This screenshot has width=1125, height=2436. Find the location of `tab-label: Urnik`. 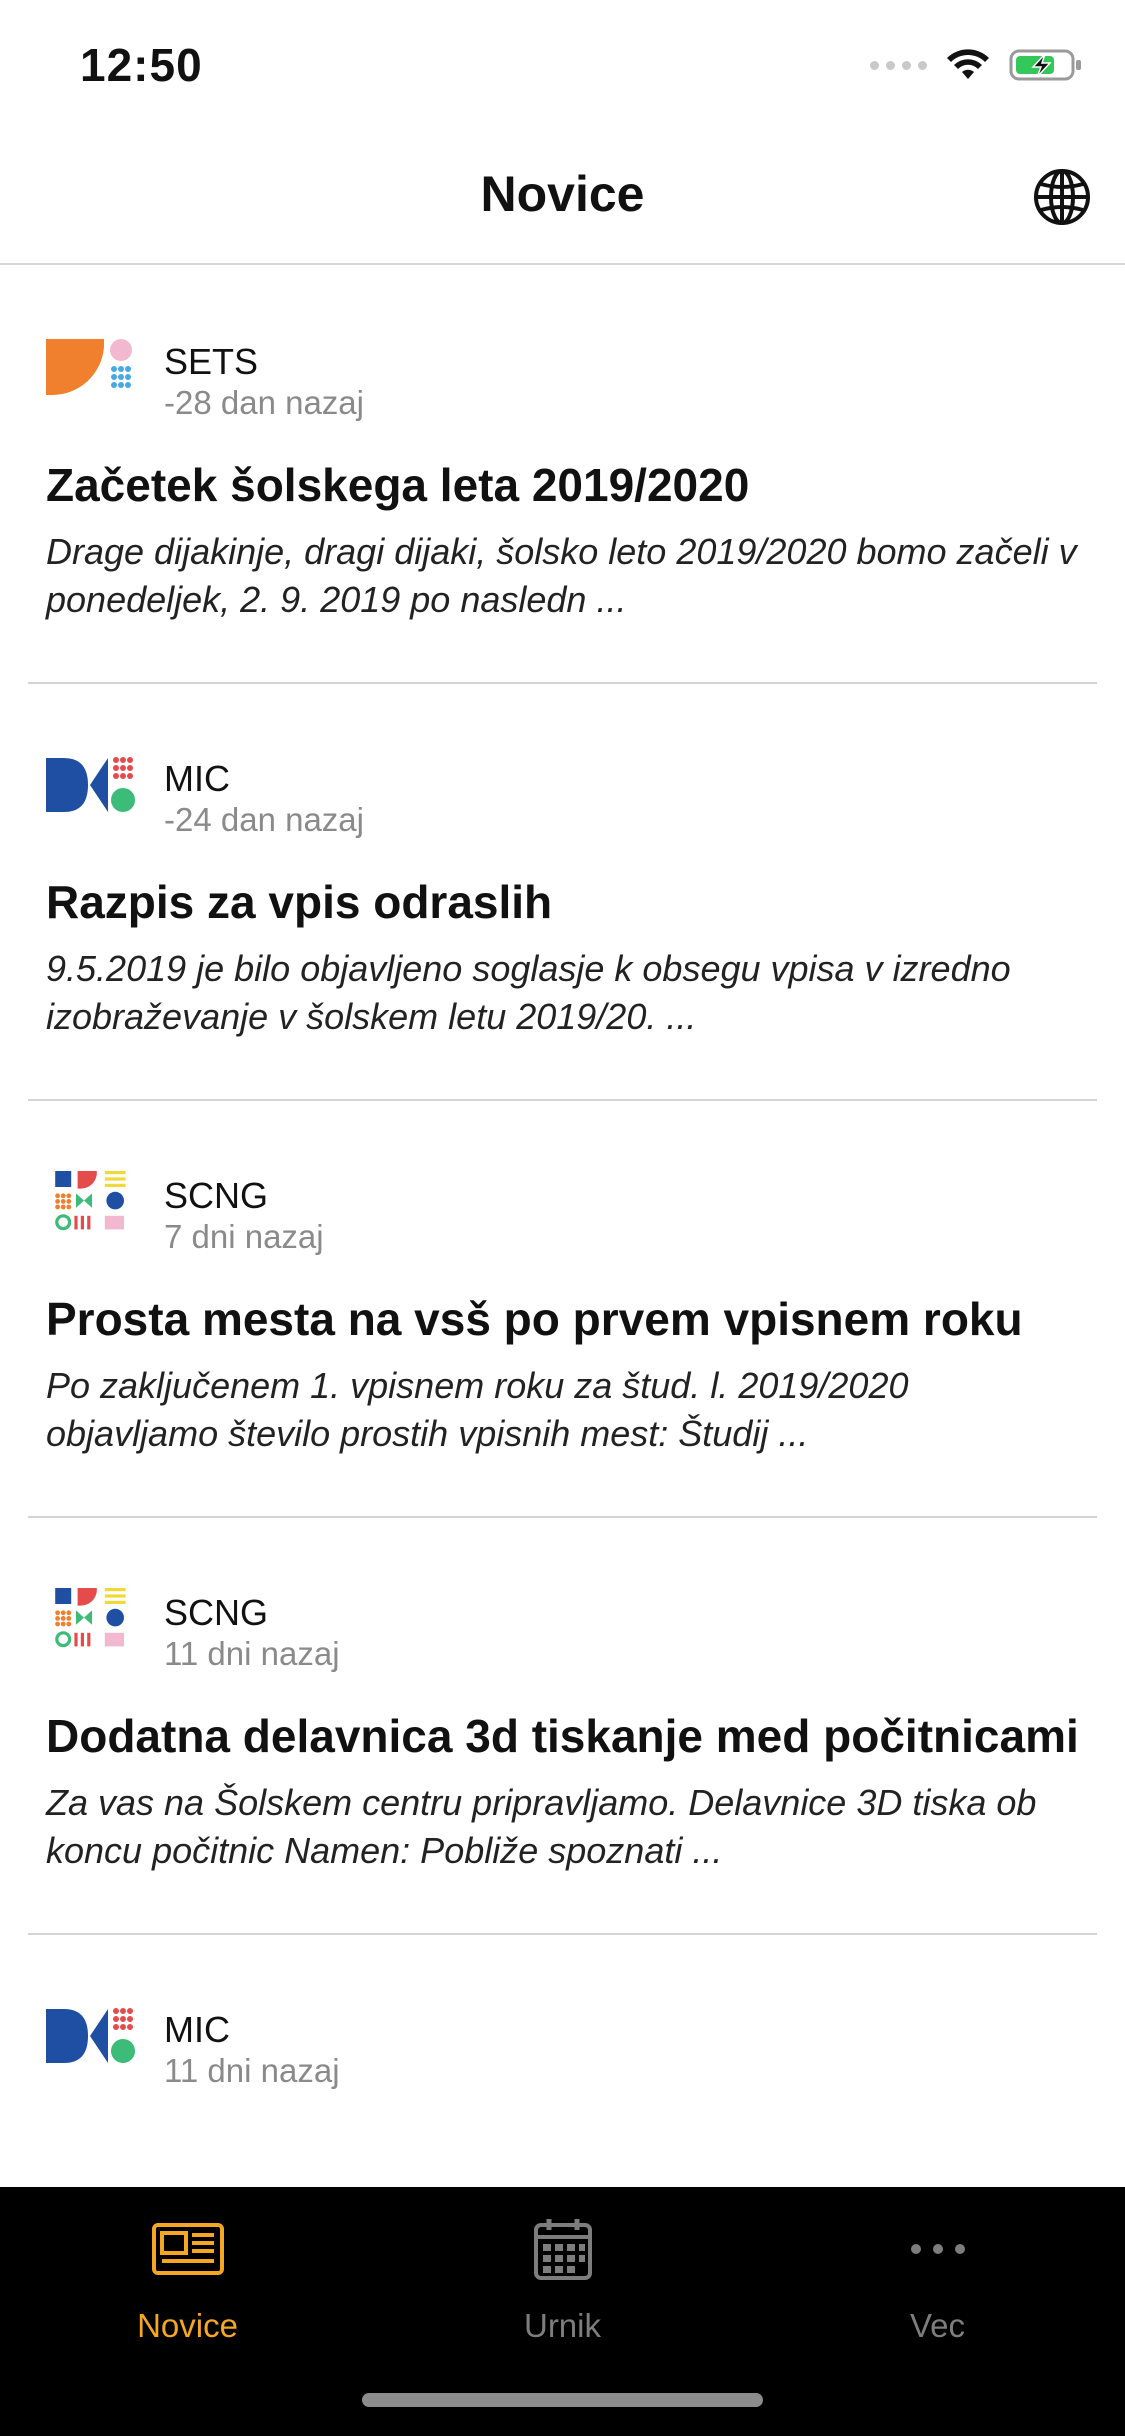

tab-label: Urnik is located at coordinates (562, 2325).